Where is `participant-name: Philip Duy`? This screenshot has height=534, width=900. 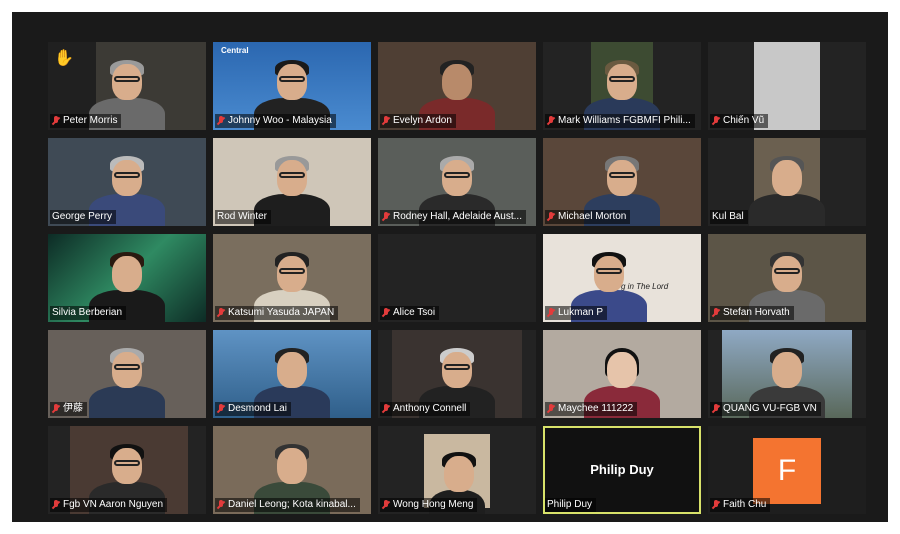
participant-name: Philip Duy is located at coordinates (571, 505).